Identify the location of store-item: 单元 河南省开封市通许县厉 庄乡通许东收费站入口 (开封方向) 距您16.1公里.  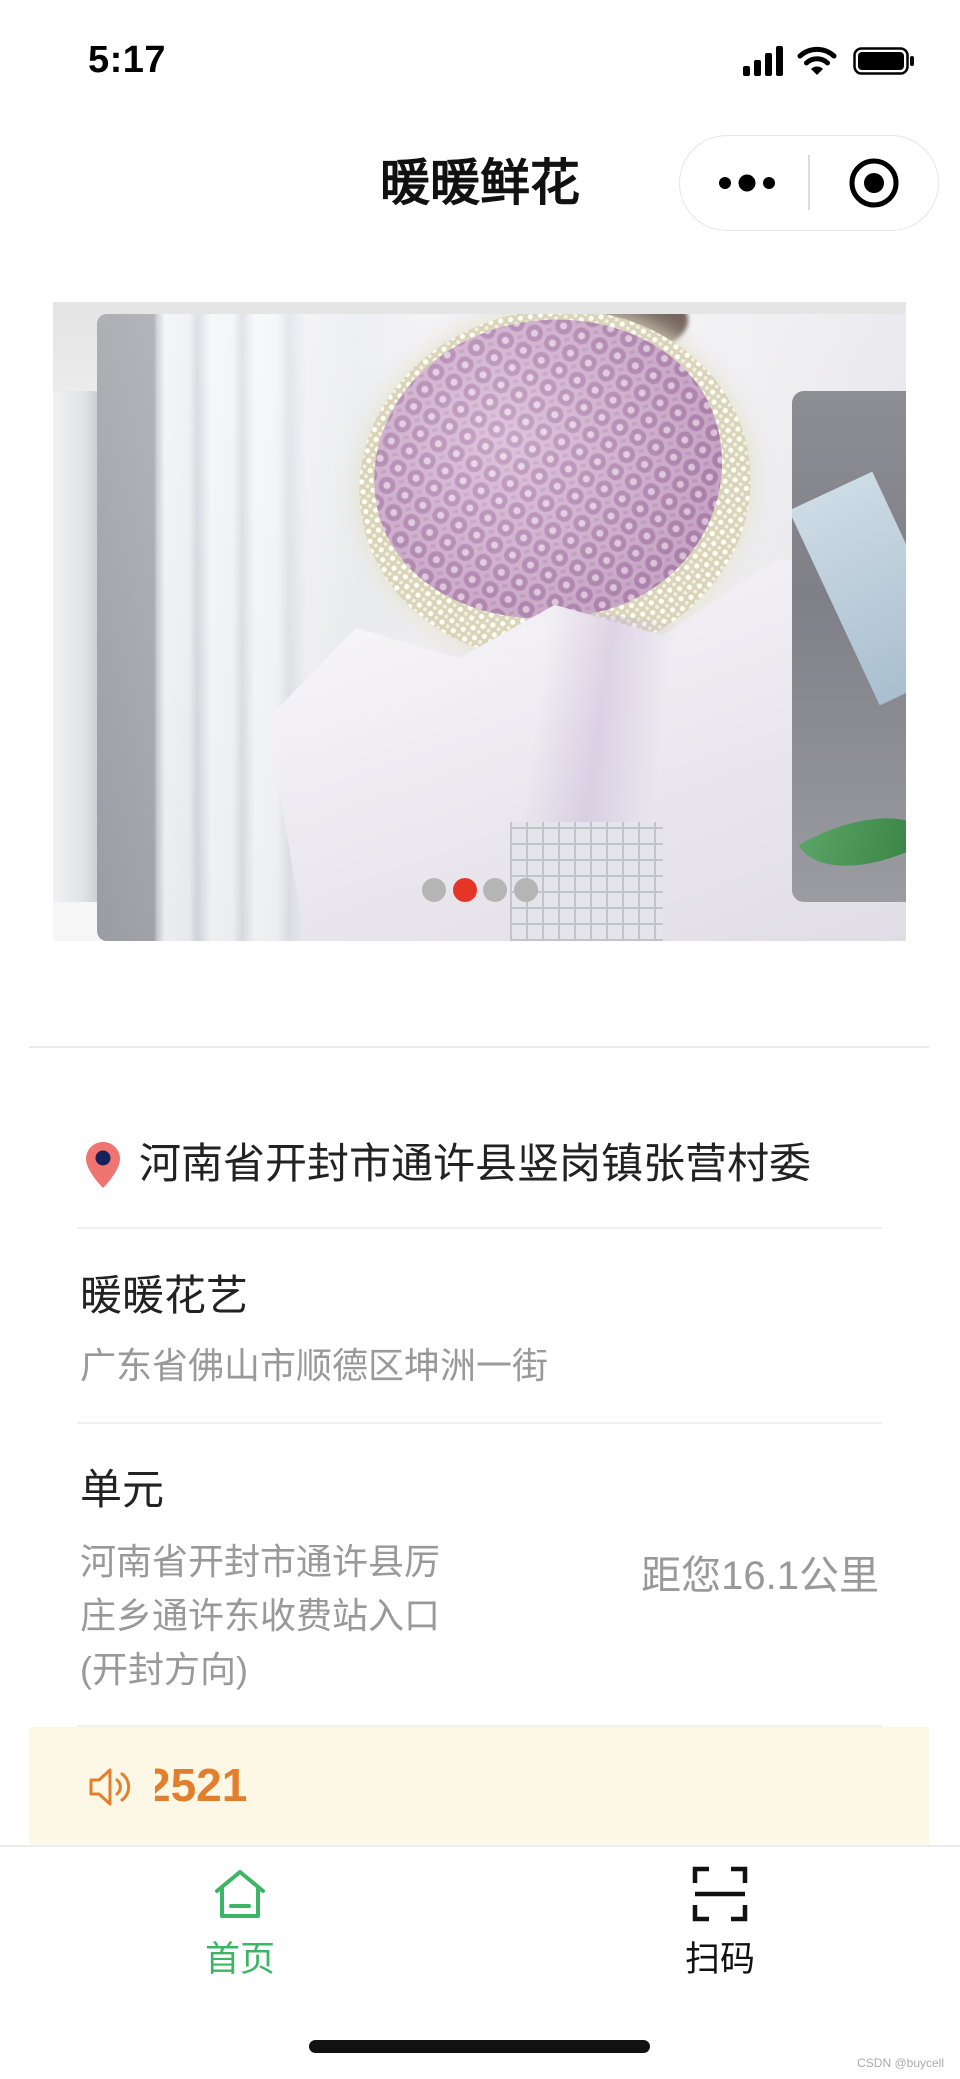
(480, 1574).